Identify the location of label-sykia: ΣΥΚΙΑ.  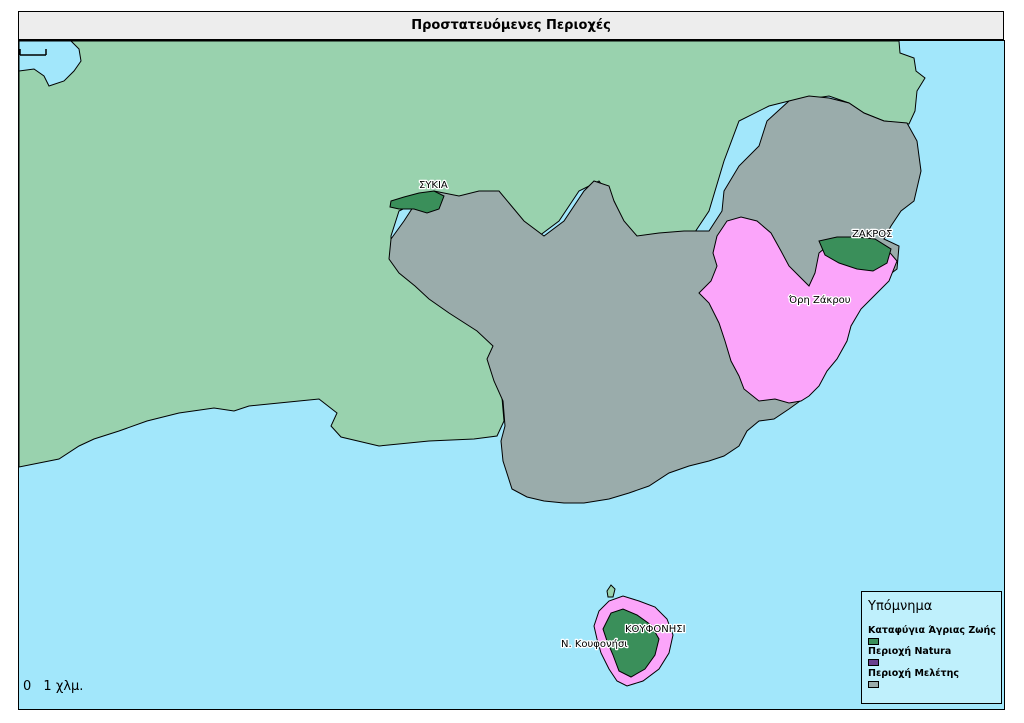
(433, 185).